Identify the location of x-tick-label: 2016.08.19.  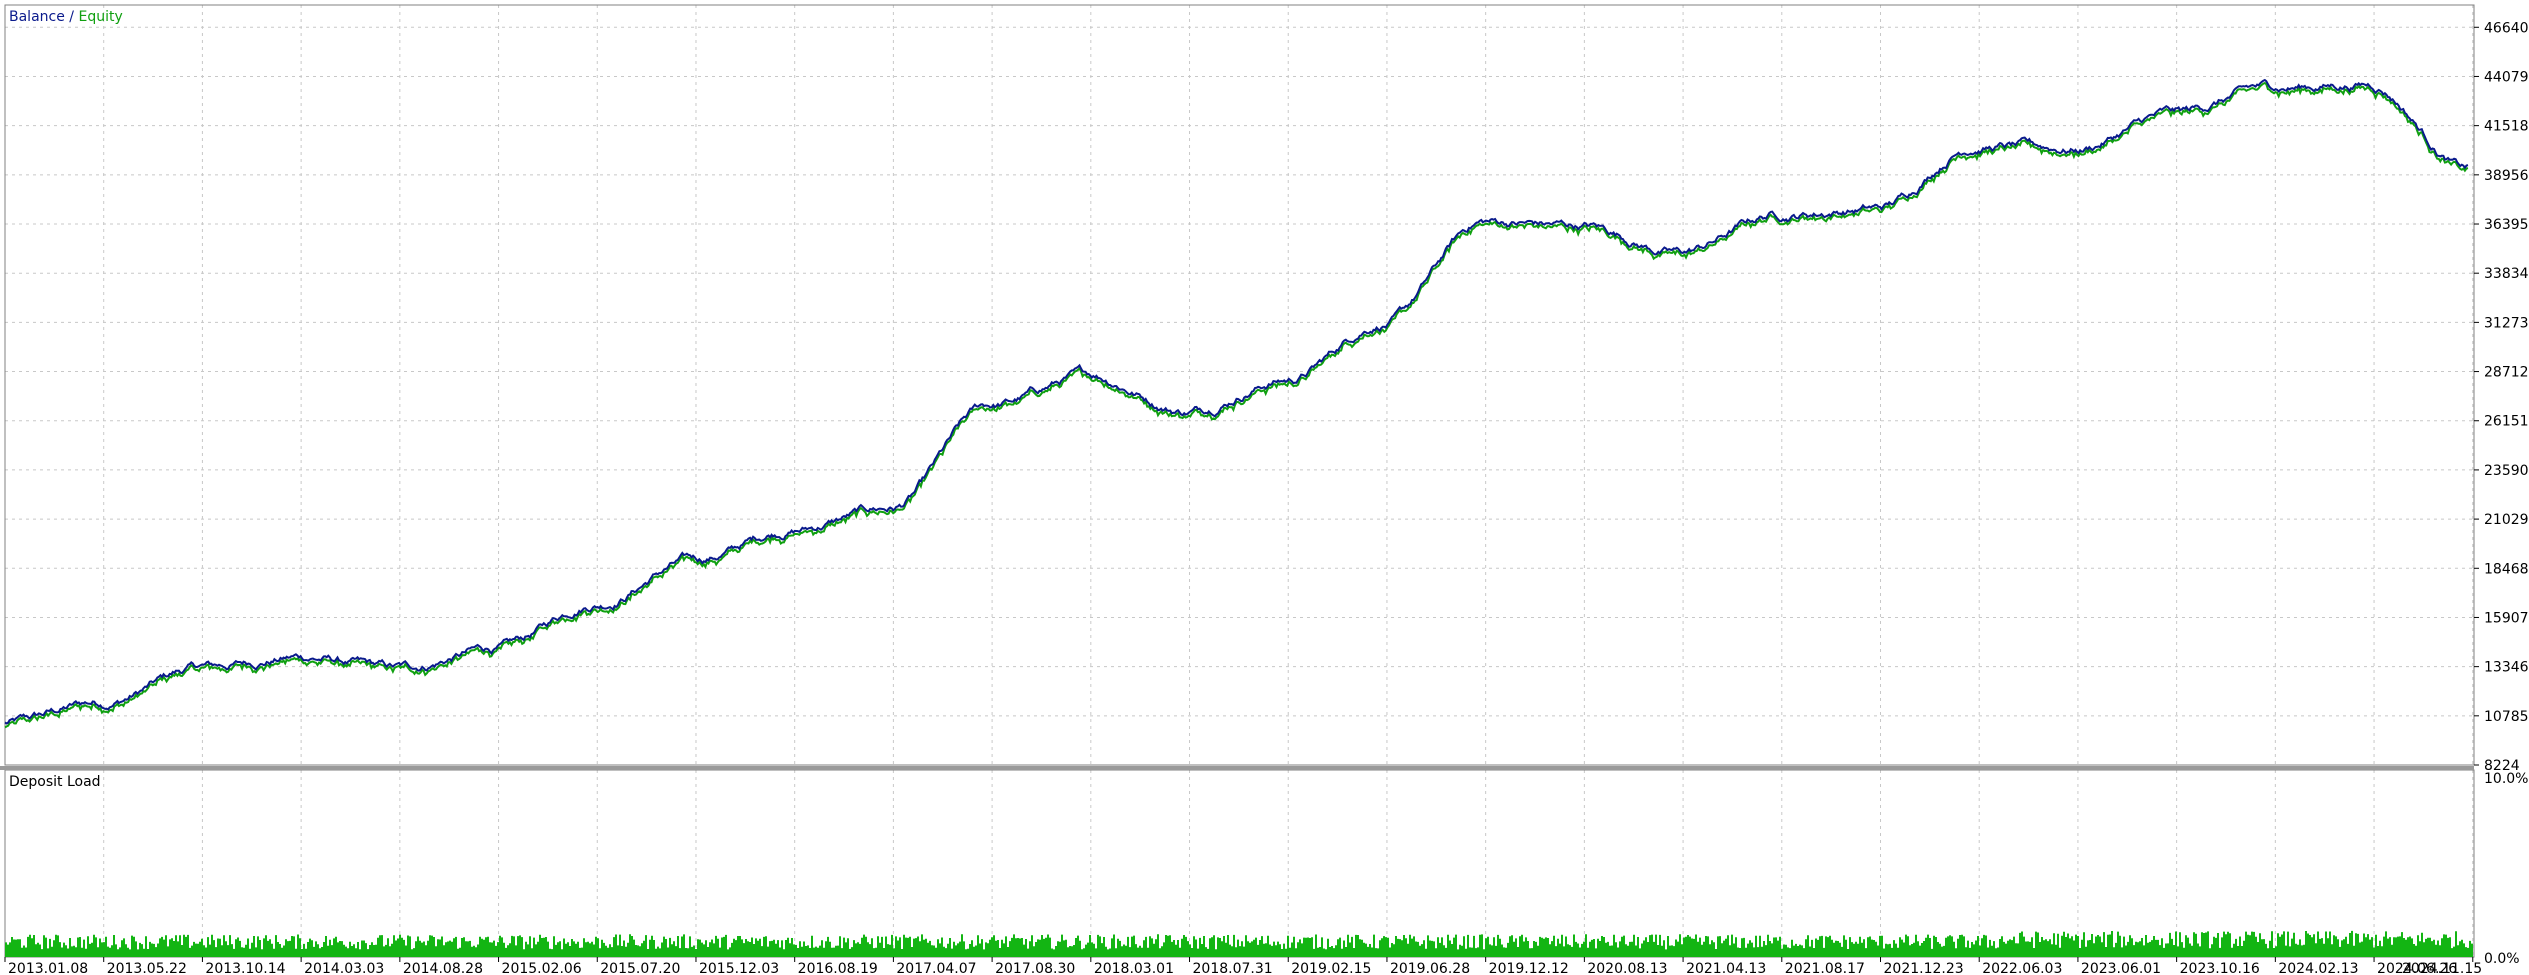
(838, 968).